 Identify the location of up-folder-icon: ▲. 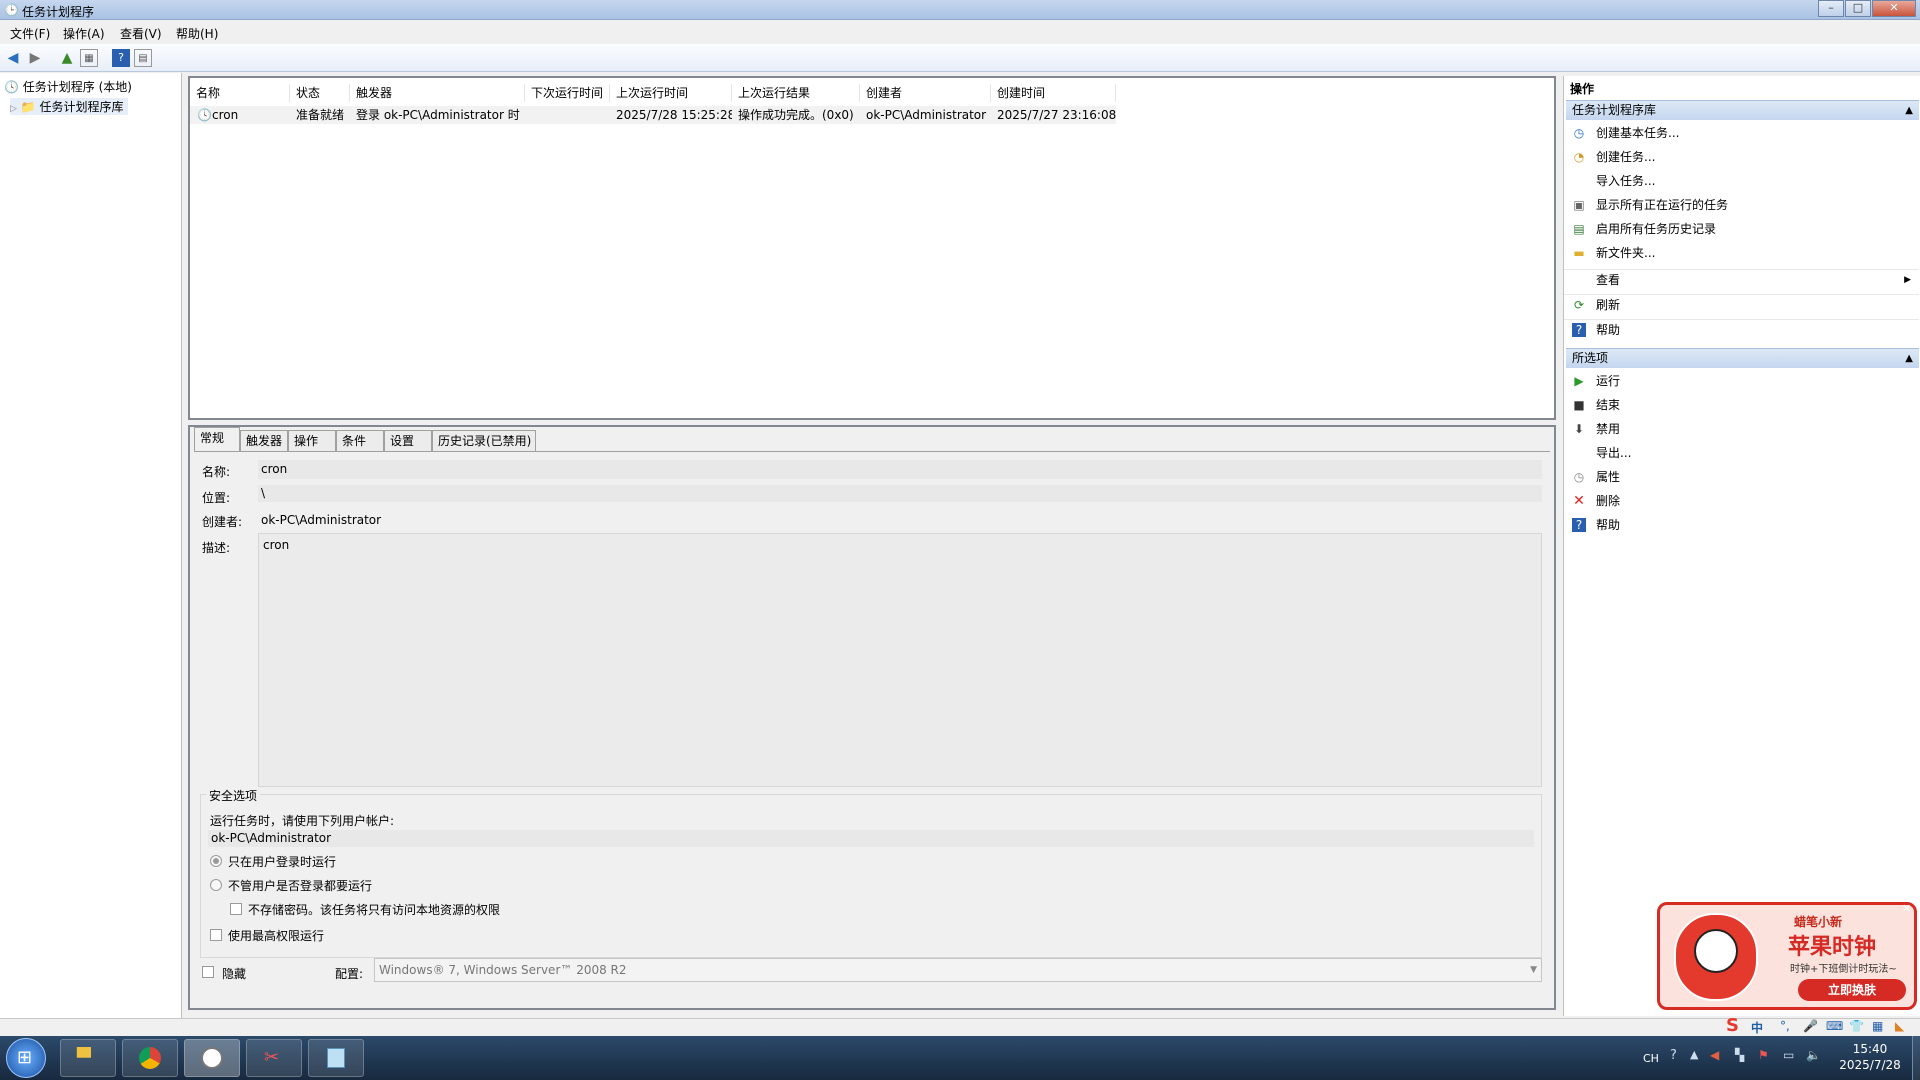
(67, 58).